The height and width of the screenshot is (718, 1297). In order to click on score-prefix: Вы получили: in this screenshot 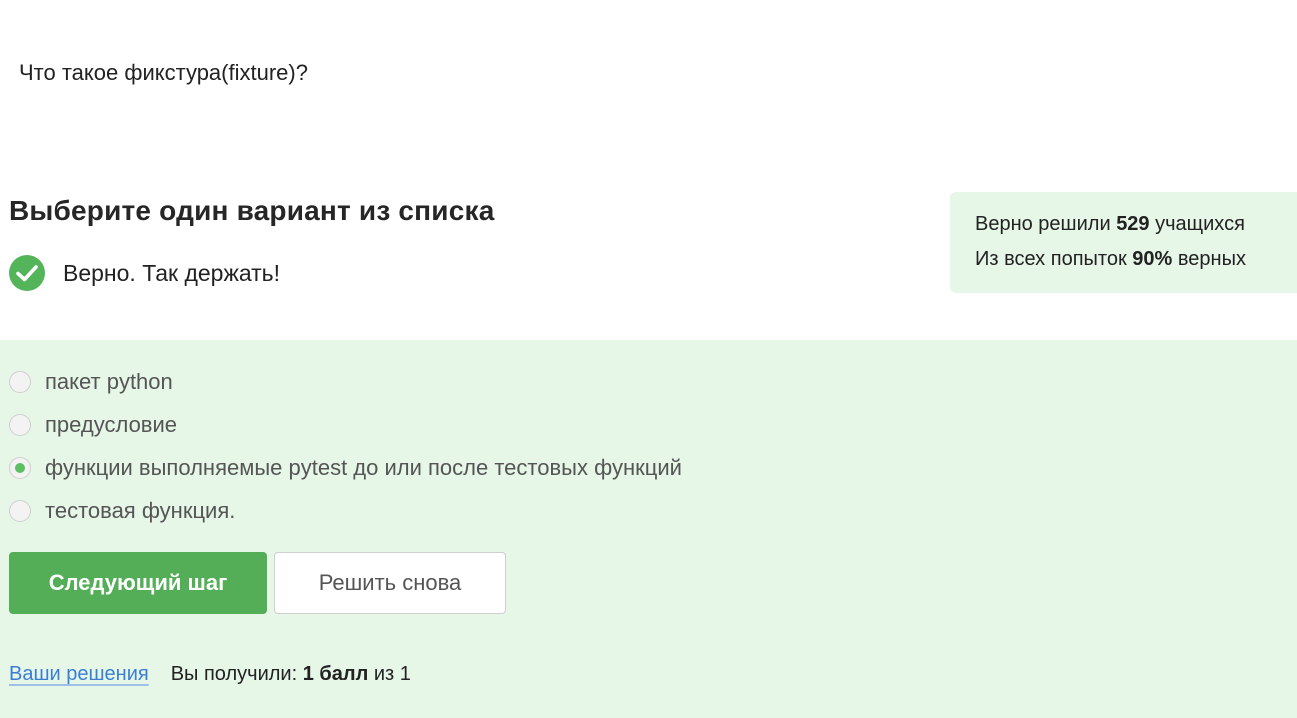, I will do `click(234, 674)`.